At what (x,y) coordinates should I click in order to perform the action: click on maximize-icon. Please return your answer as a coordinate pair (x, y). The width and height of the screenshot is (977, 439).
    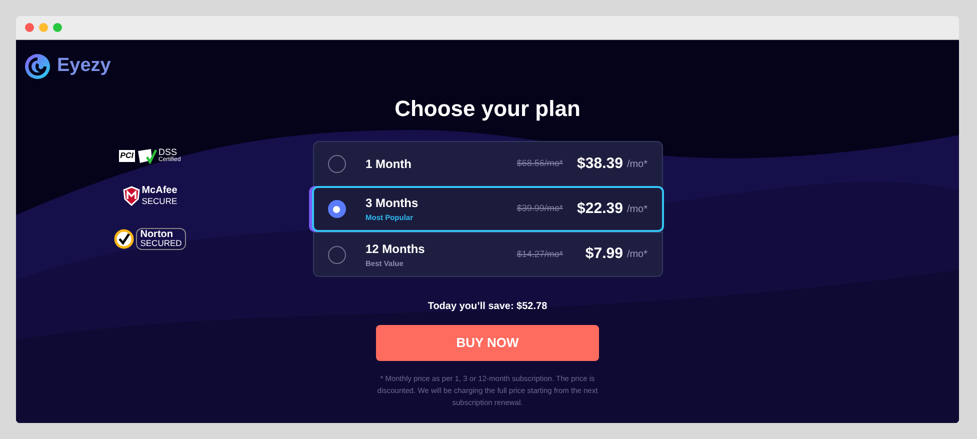
    Looking at the image, I should click on (57, 27).